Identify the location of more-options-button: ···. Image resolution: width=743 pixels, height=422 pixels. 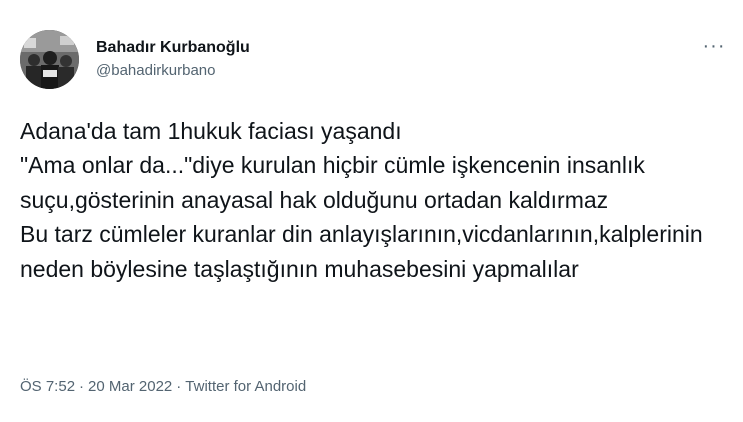
(714, 46).